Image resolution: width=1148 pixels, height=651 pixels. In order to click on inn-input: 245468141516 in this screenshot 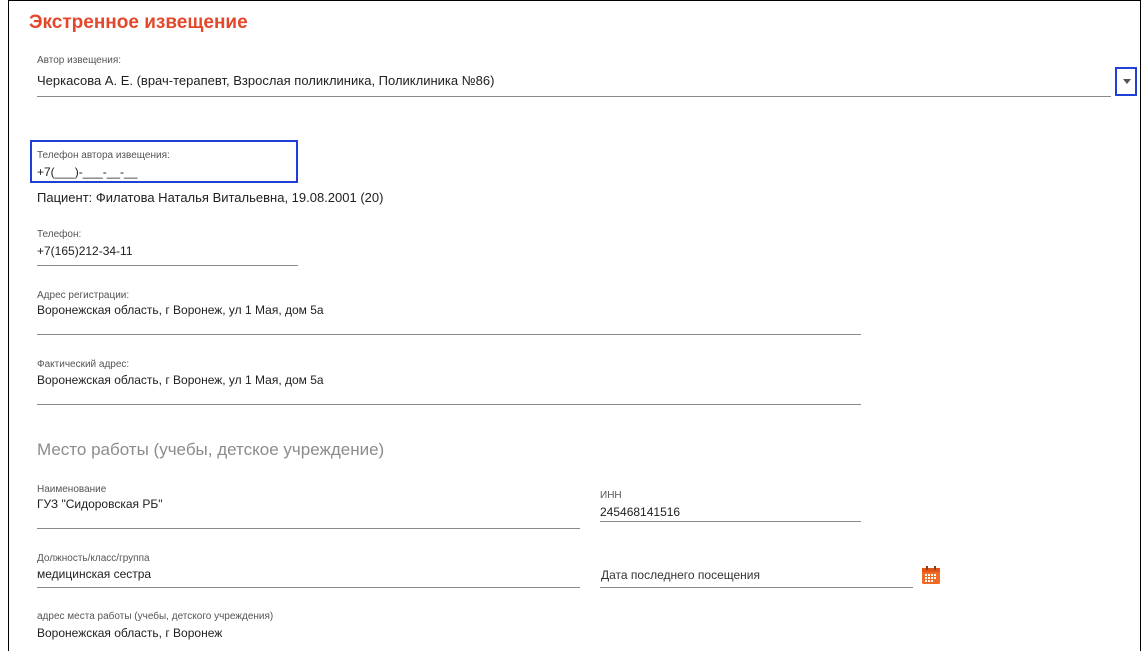, I will do `click(640, 512)`.